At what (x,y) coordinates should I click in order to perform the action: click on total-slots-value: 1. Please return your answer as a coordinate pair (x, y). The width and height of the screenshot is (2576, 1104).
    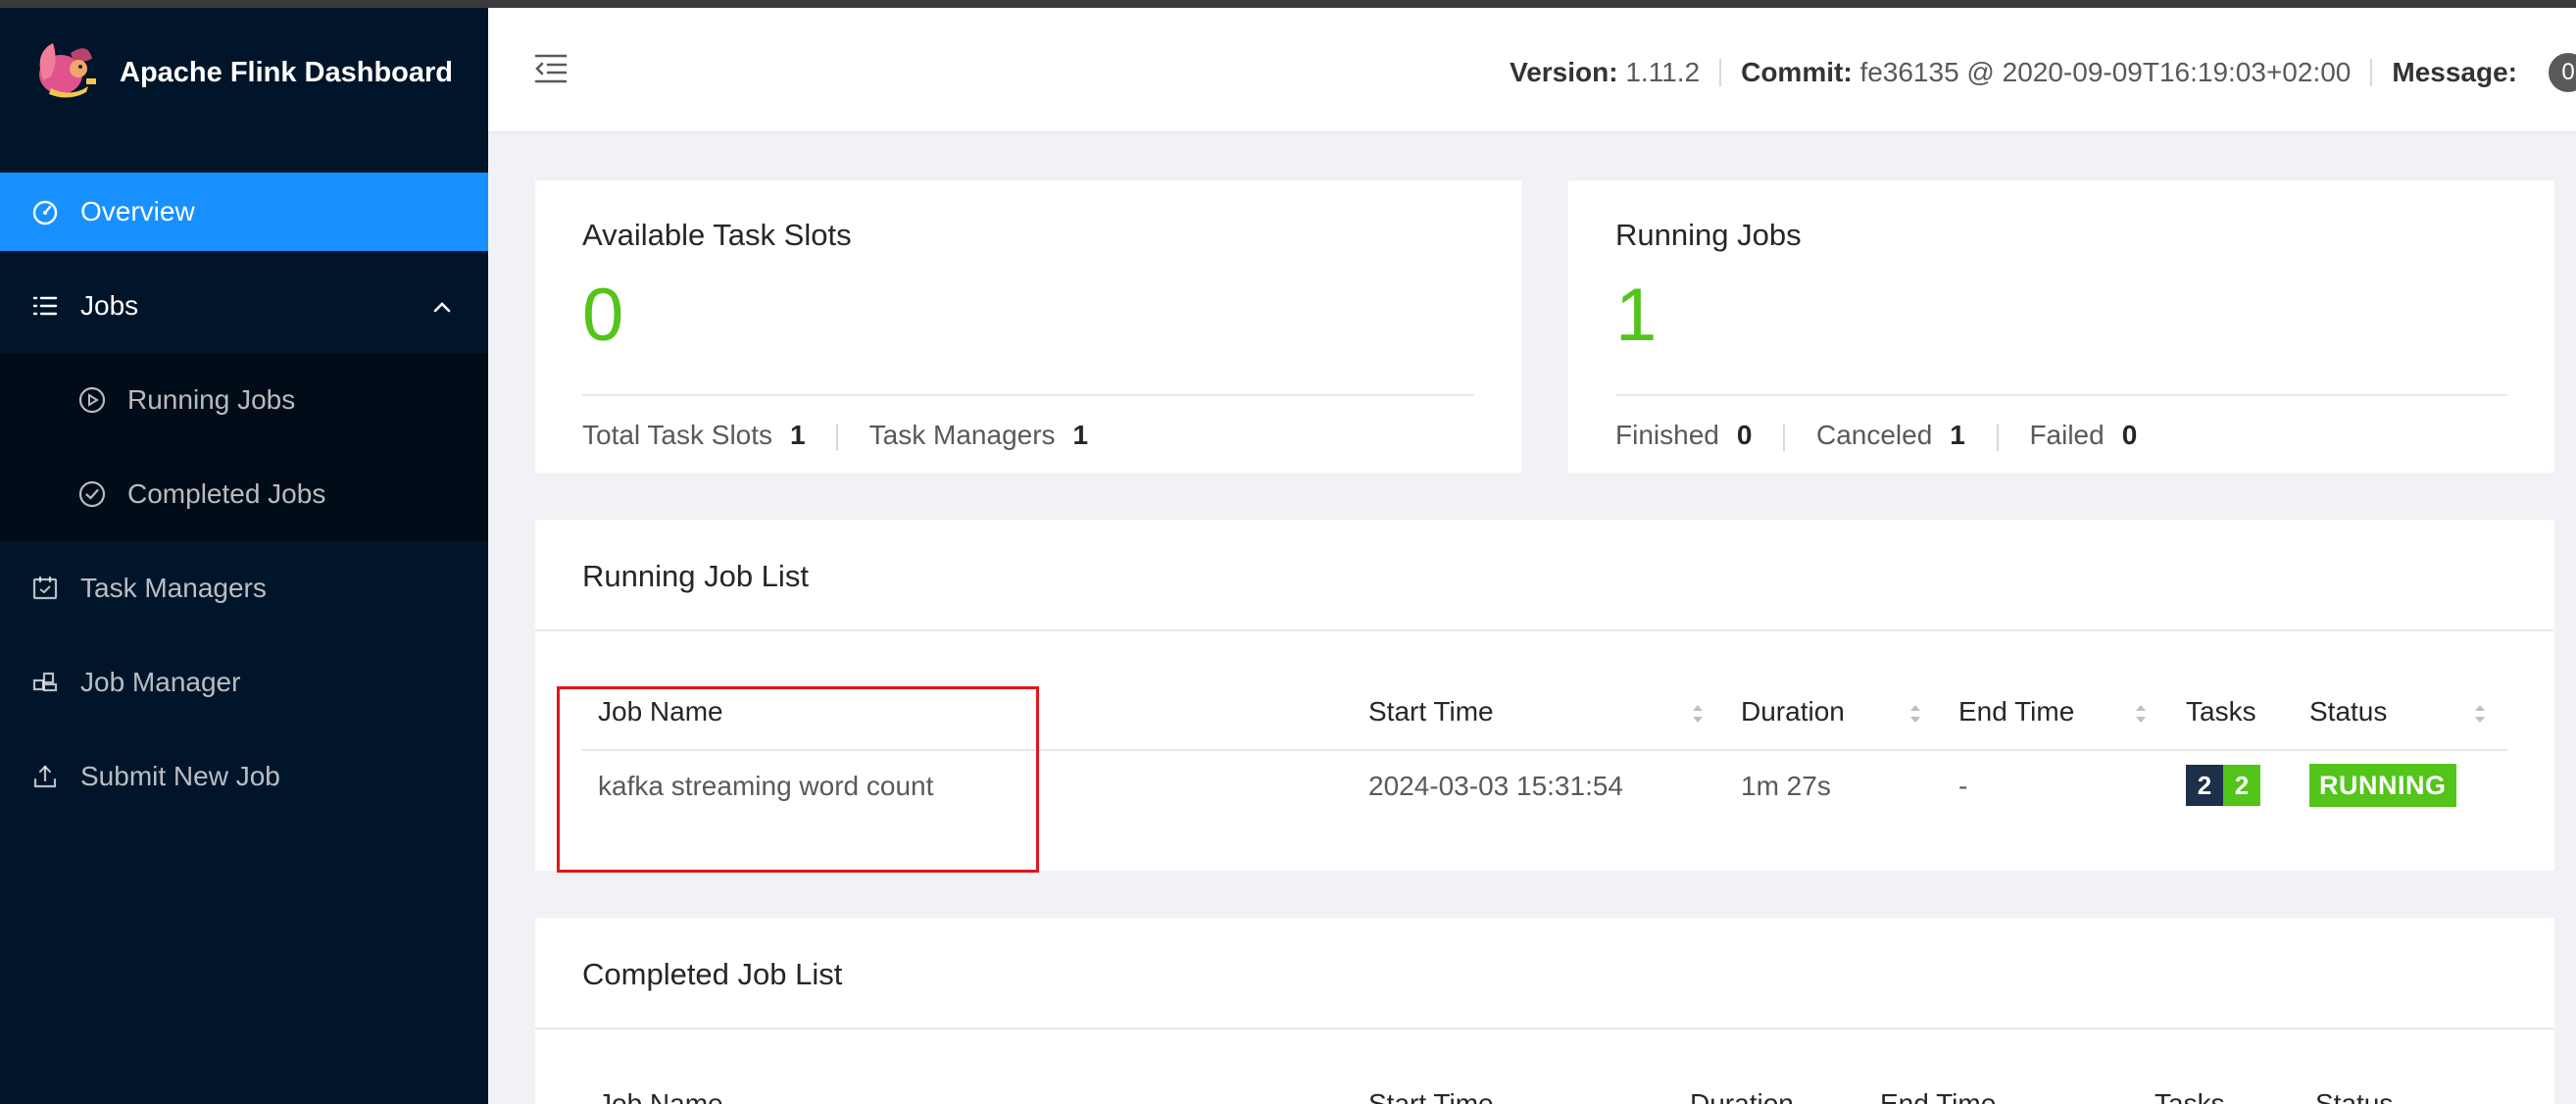
    Looking at the image, I should click on (798, 435).